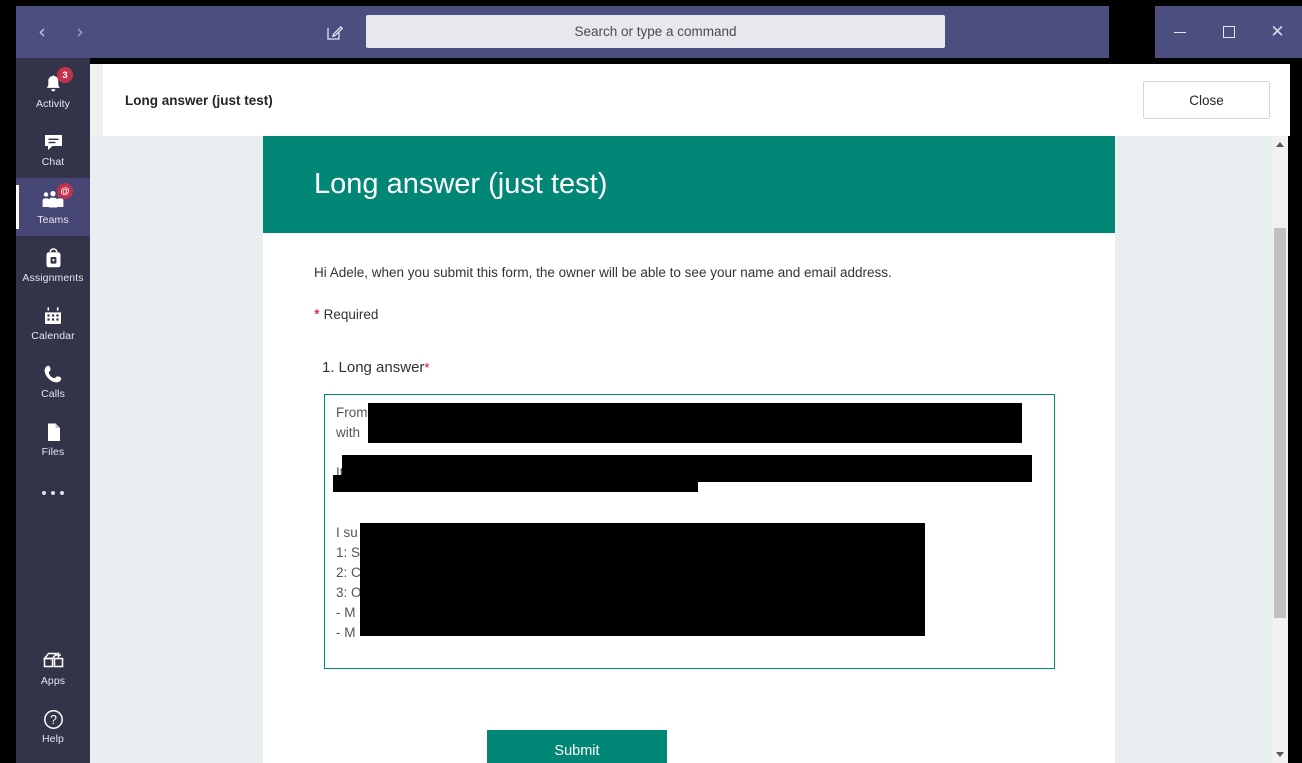 Image resolution: width=1302 pixels, height=763 pixels. I want to click on apps-icon, so click(53, 661).